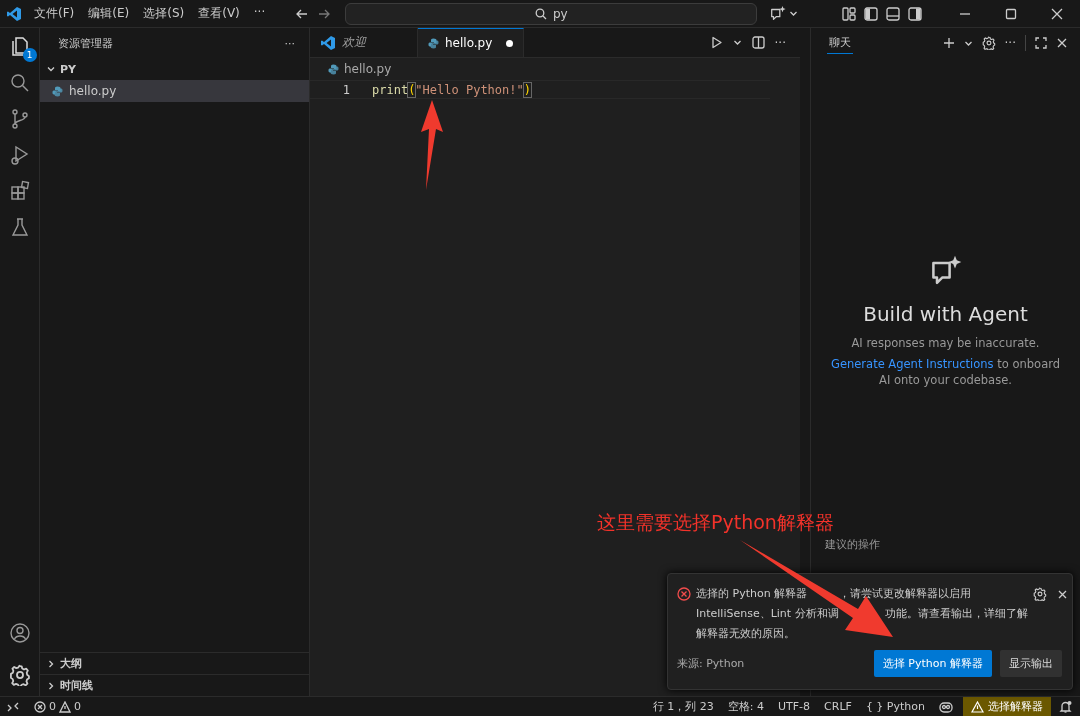  Describe the element at coordinates (849, 13) in the screenshot. I see `layout-icon` at that location.